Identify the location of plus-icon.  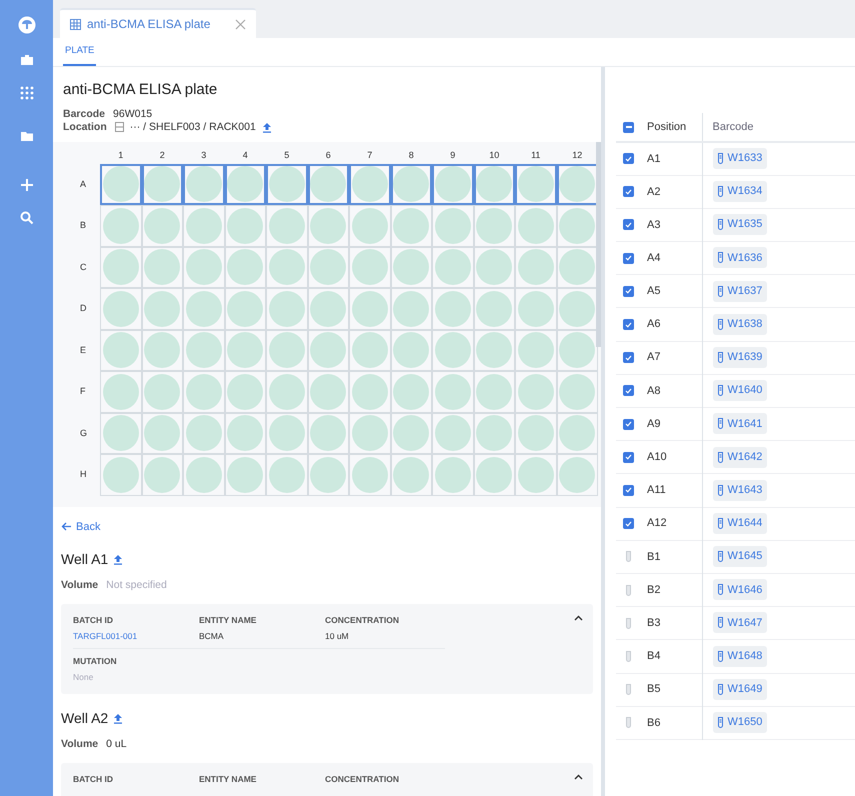
(27, 185).